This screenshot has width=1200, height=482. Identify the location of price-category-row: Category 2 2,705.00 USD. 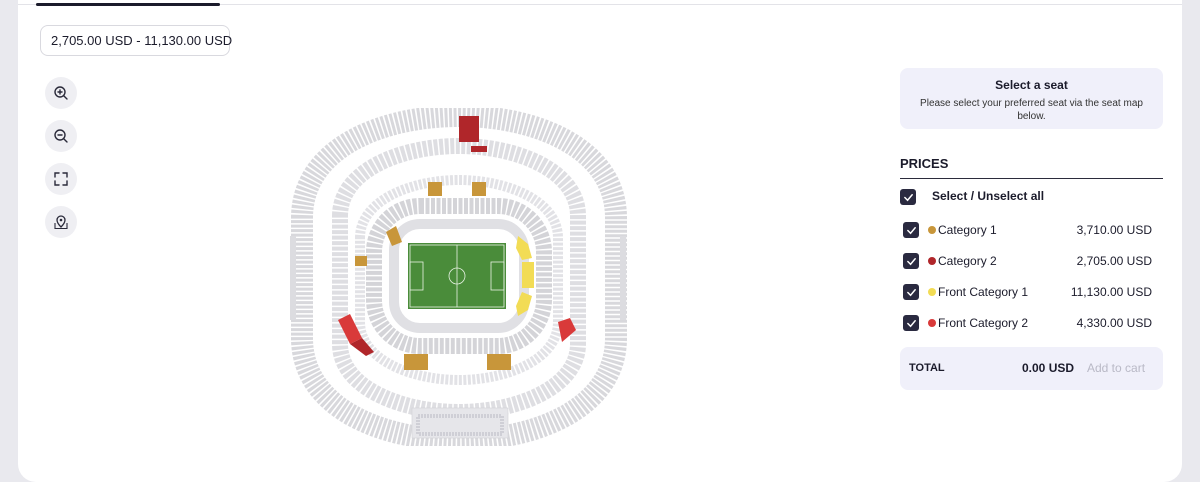
(1031, 261).